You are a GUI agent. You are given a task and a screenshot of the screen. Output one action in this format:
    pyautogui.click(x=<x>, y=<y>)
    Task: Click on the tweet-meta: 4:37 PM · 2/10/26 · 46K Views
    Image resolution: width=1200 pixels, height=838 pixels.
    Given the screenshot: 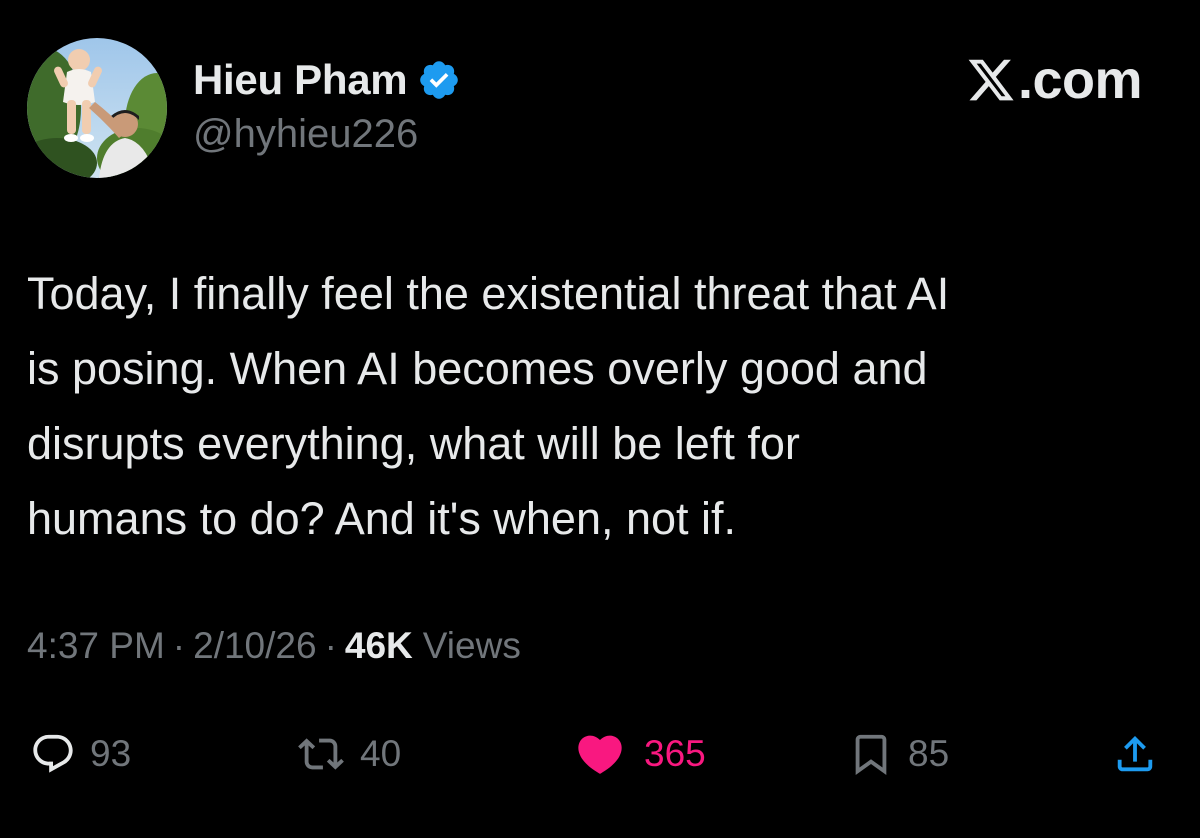 What is the action you would take?
    pyautogui.click(x=274, y=646)
    